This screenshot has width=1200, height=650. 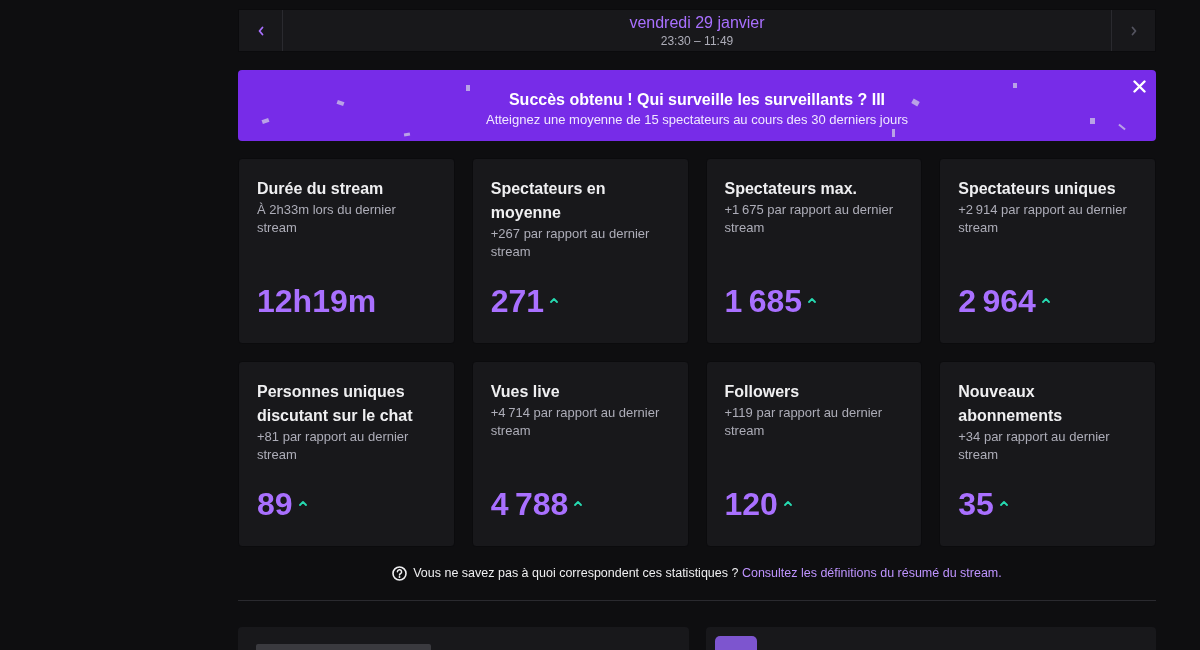 I want to click on achievement-title: Succès obtenu ! Qui surveille les surveillants ? III, so click(x=697, y=100).